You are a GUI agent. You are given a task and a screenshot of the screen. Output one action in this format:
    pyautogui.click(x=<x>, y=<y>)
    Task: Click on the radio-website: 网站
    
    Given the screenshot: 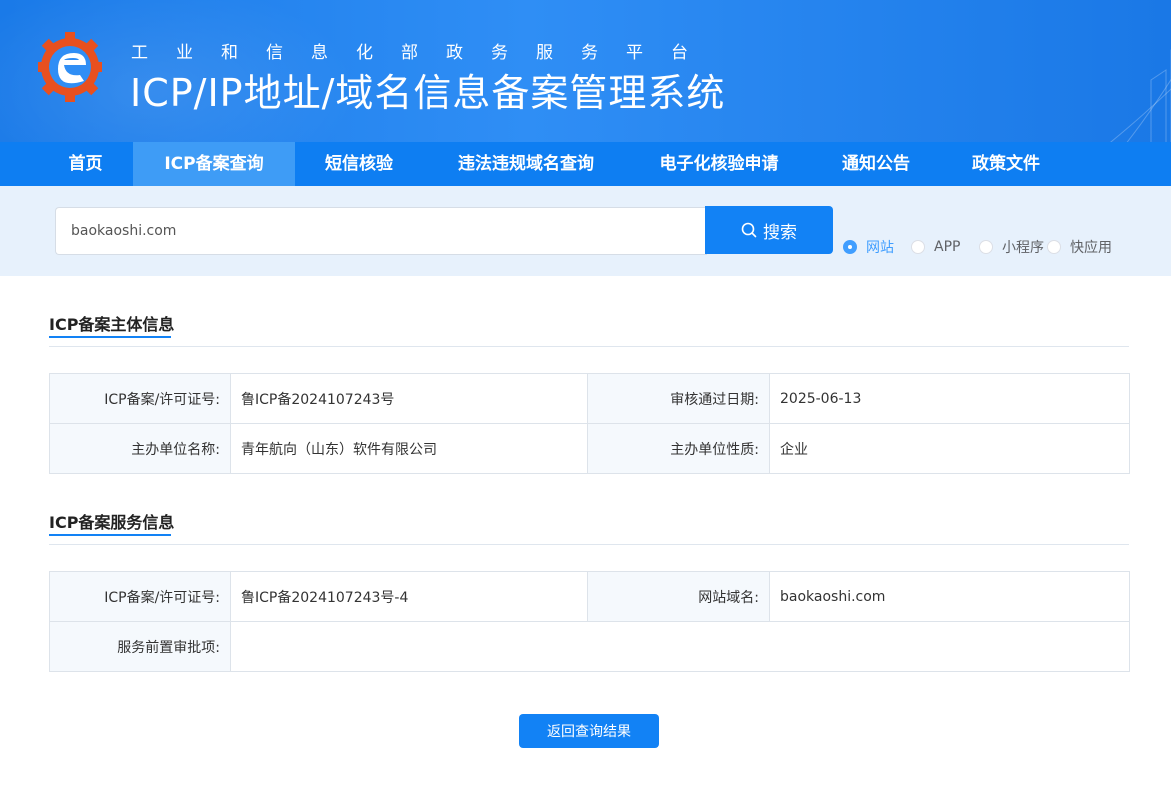 What is the action you would take?
    pyautogui.click(x=868, y=247)
    